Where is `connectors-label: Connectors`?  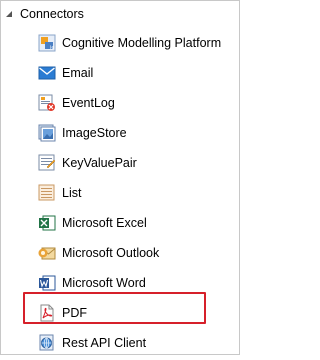 connectors-label: Connectors is located at coordinates (52, 14).